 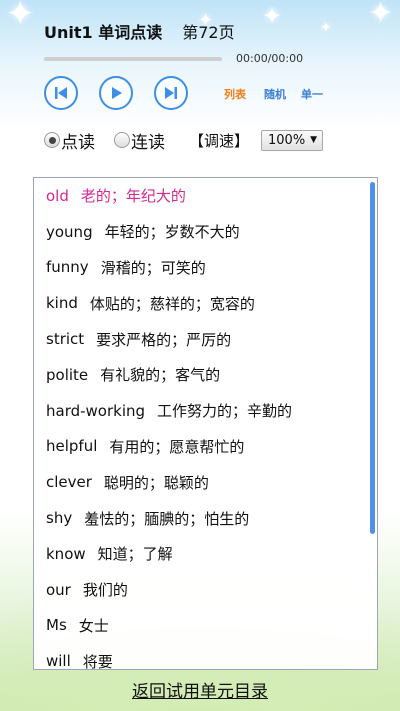 I want to click on word-meaning: 滑稽的；可笑的, so click(x=153, y=267).